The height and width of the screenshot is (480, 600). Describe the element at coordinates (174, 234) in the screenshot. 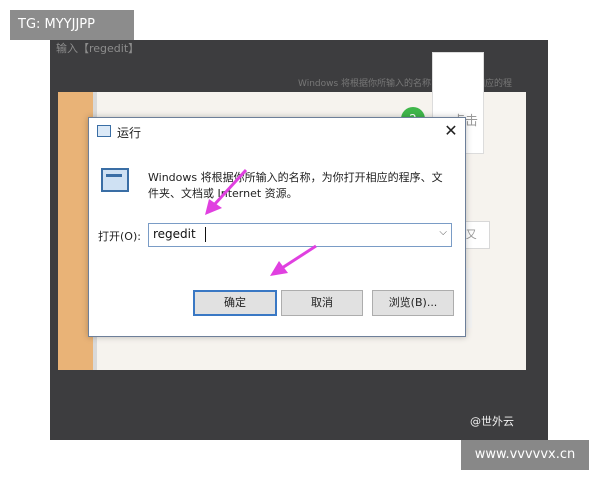

I see `open-input-value: regedit` at that location.